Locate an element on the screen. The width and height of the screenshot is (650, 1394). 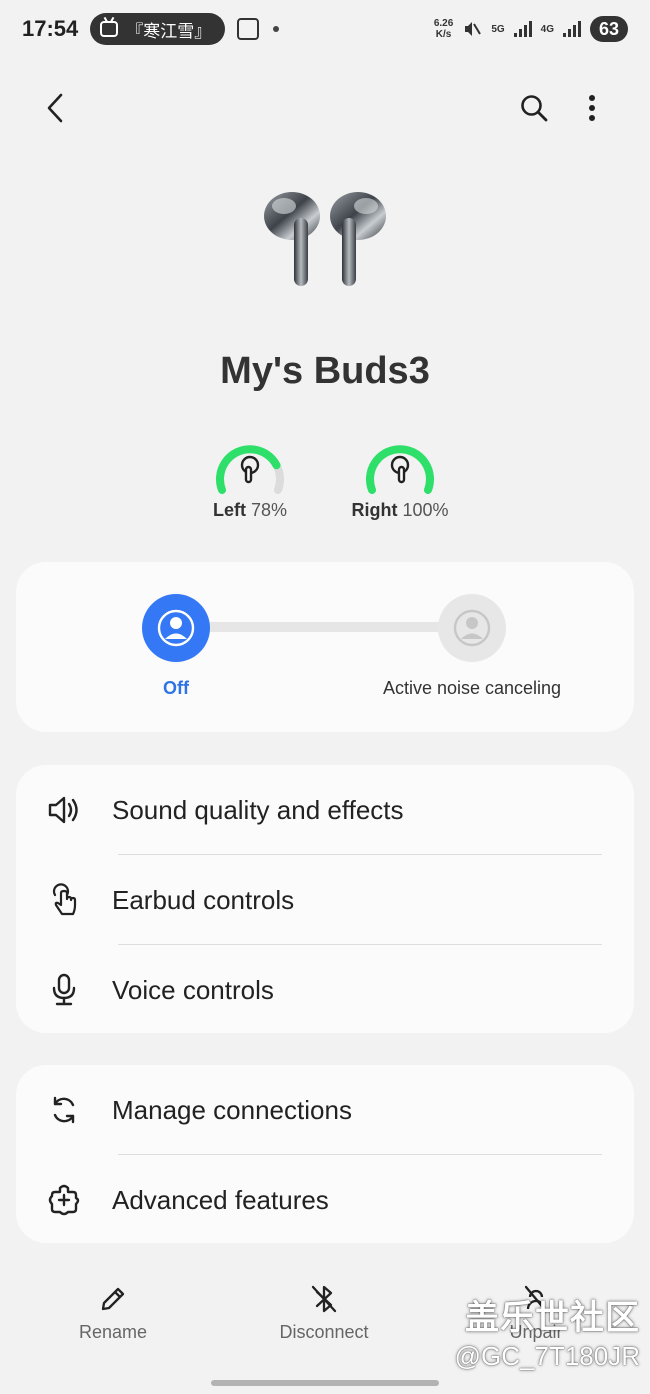
person-icon is located at coordinates (176, 628).